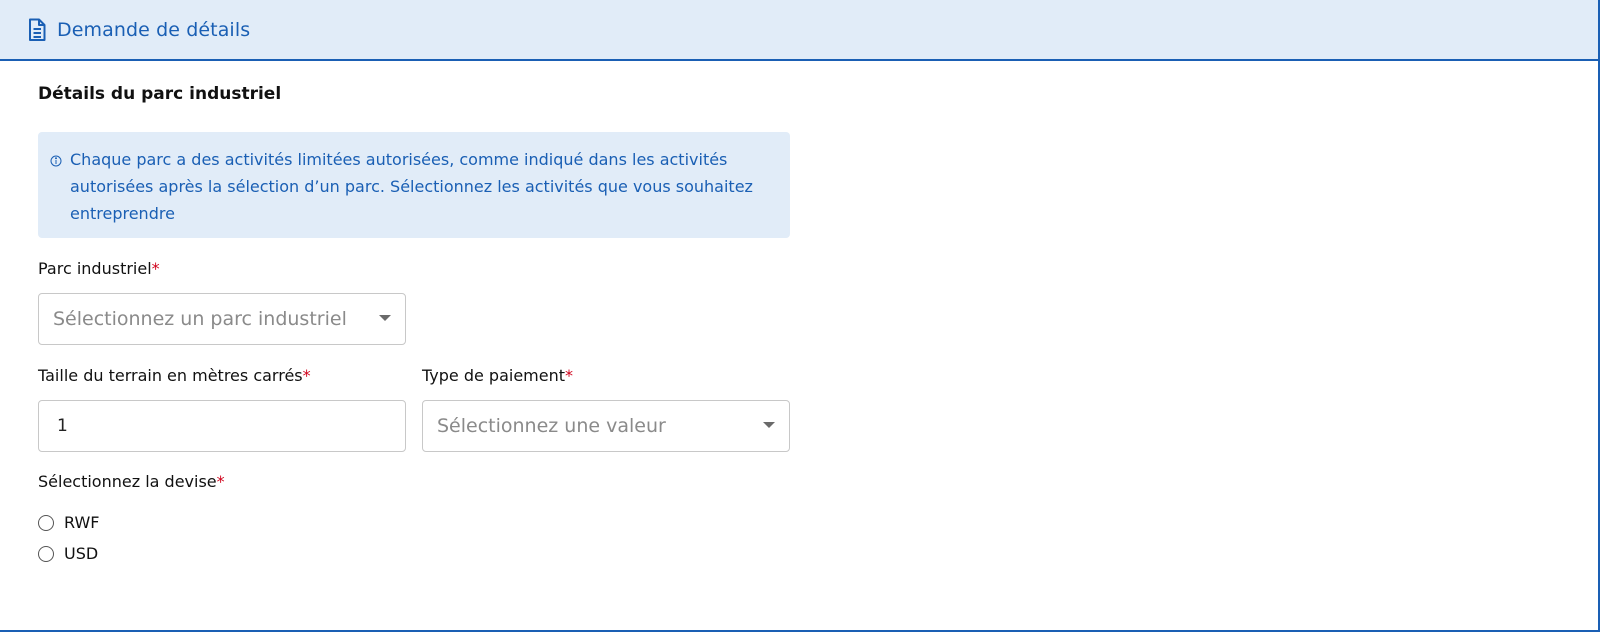 The image size is (1600, 632). Describe the element at coordinates (154, 29) in the screenshot. I see `panel-title: Demande de détails` at that location.